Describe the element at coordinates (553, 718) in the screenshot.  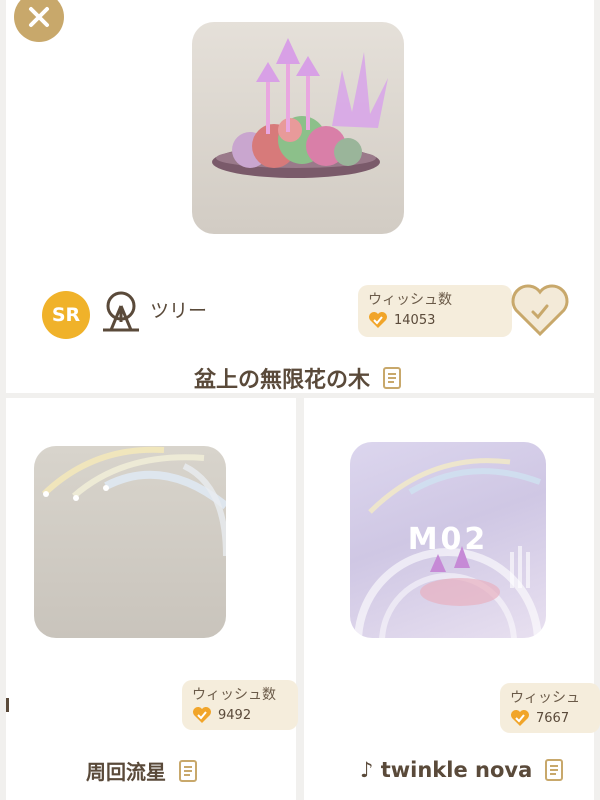
I see `wish-count: 7667` at that location.